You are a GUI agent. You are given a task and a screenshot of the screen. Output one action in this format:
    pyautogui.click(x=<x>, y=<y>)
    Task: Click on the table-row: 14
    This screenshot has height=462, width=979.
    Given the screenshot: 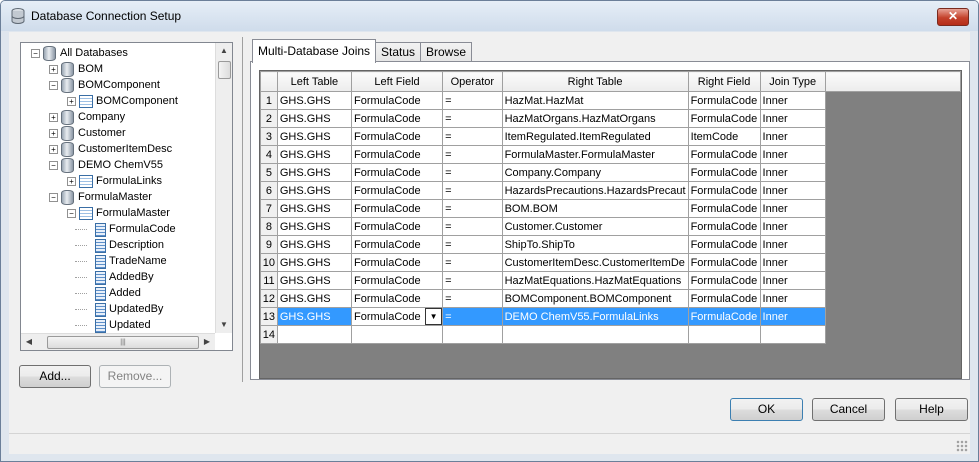 What is the action you would take?
    pyautogui.click(x=610, y=334)
    